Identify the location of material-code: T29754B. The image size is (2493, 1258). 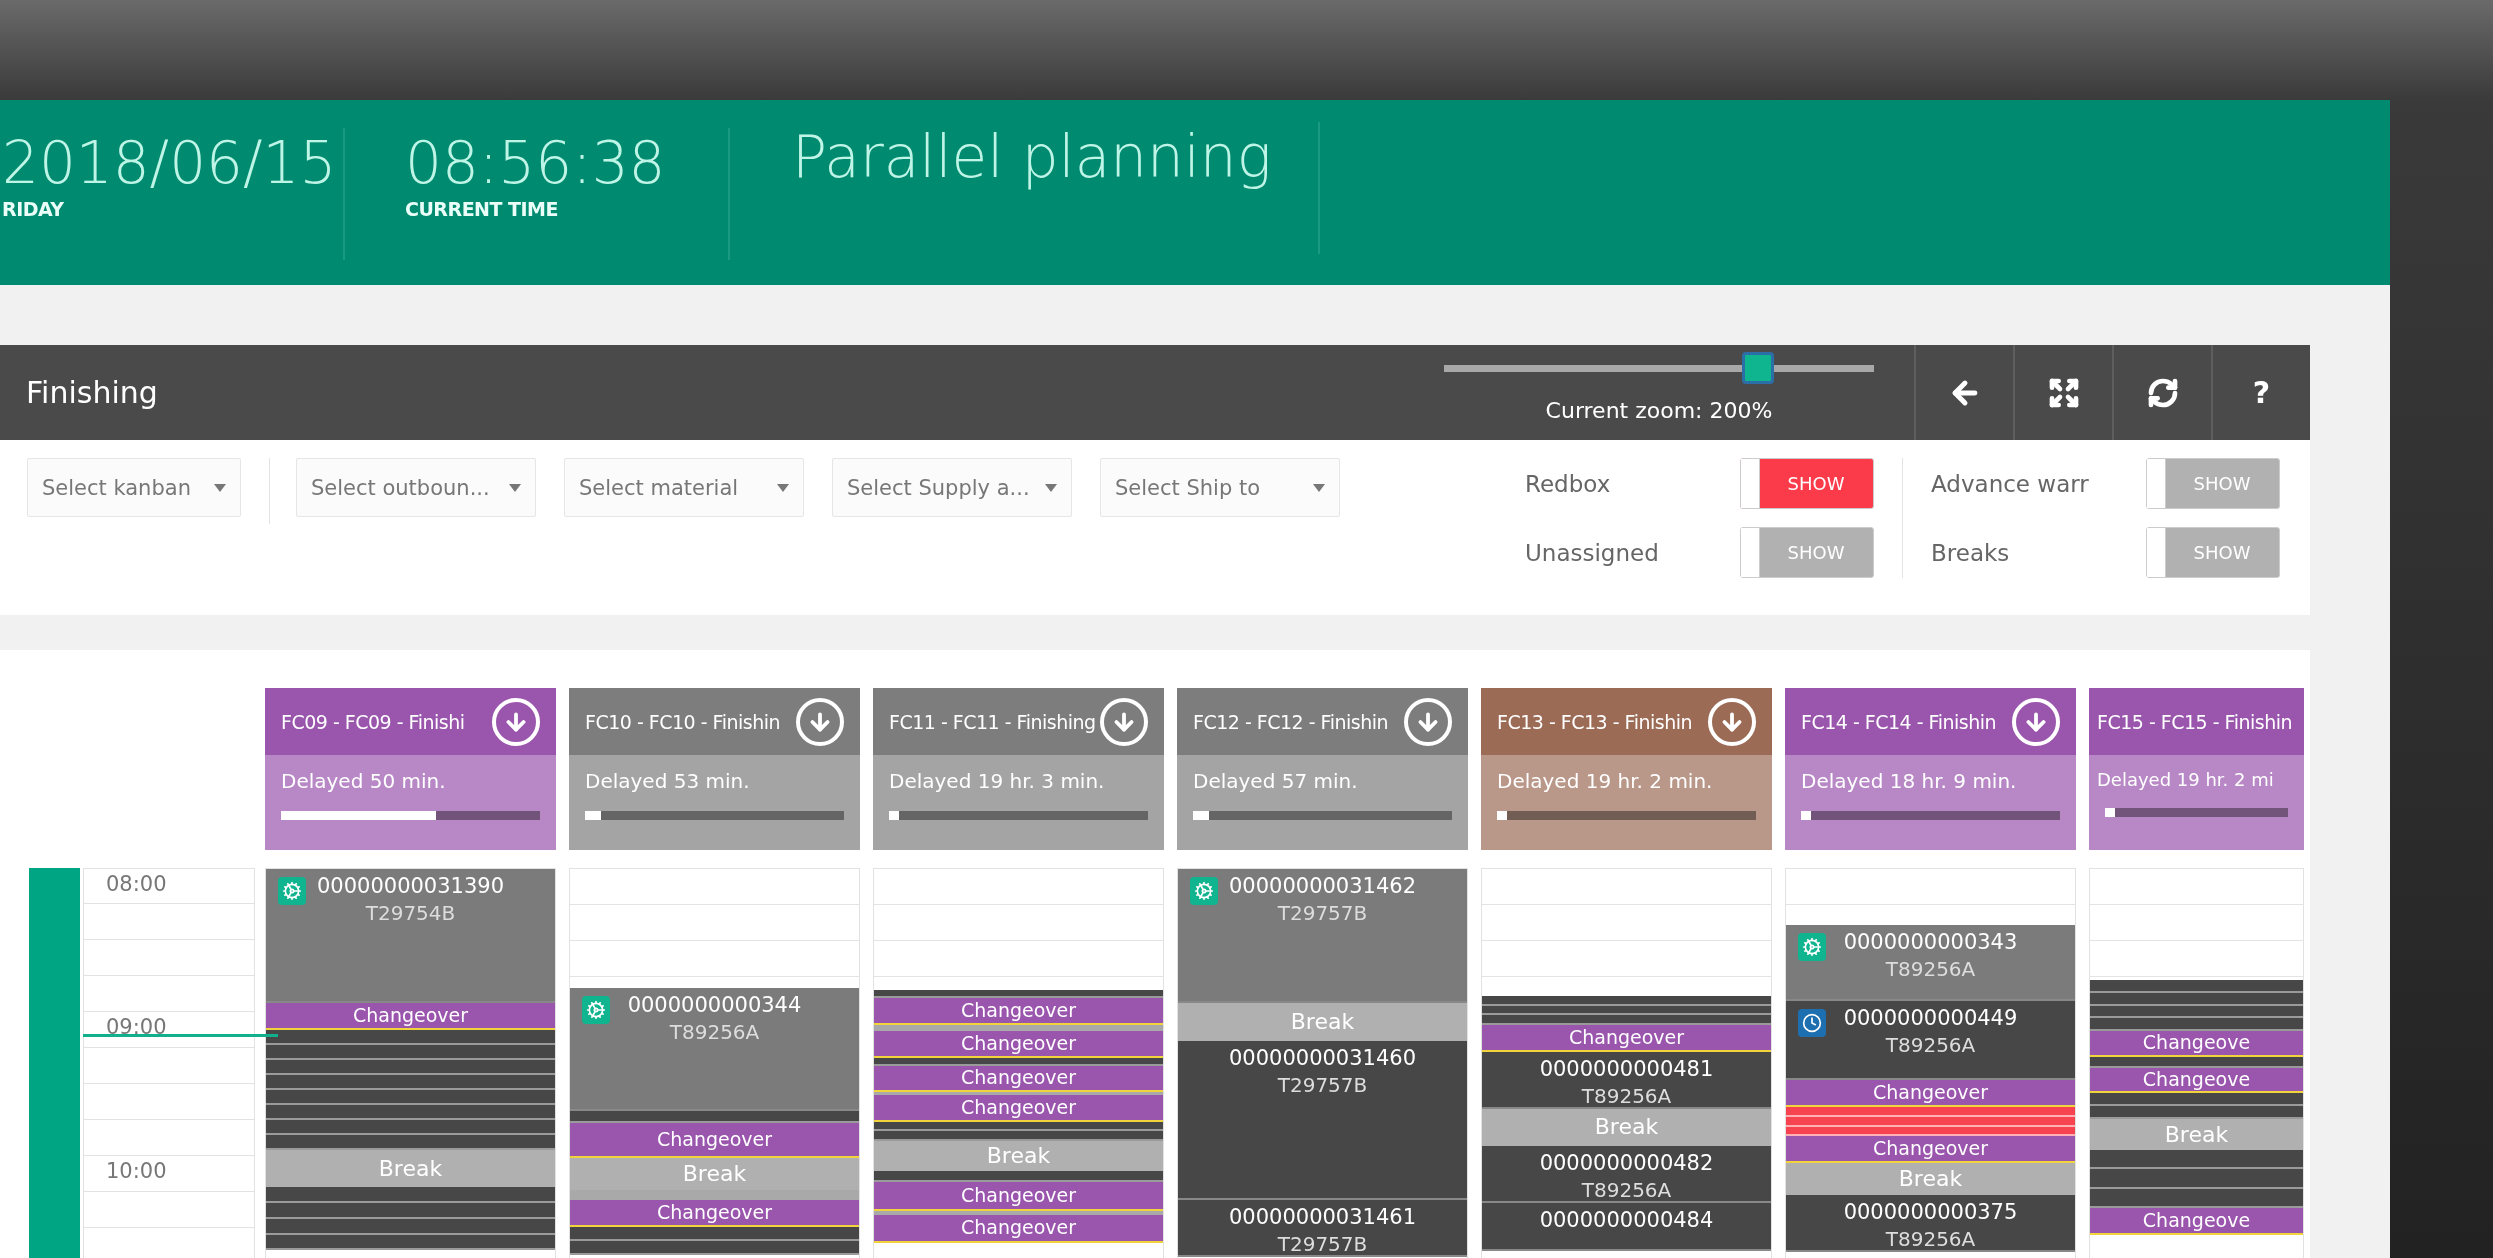
(410, 913).